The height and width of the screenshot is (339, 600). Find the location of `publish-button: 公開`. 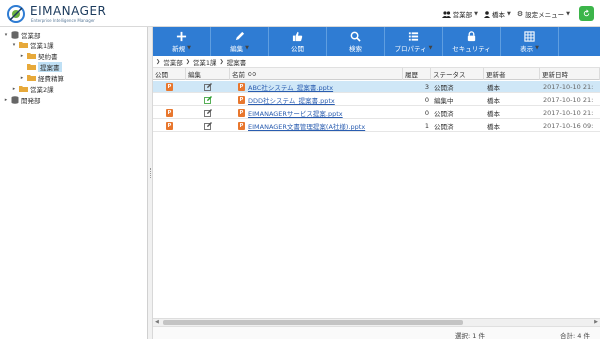

publish-button: 公開 is located at coordinates (298, 41).